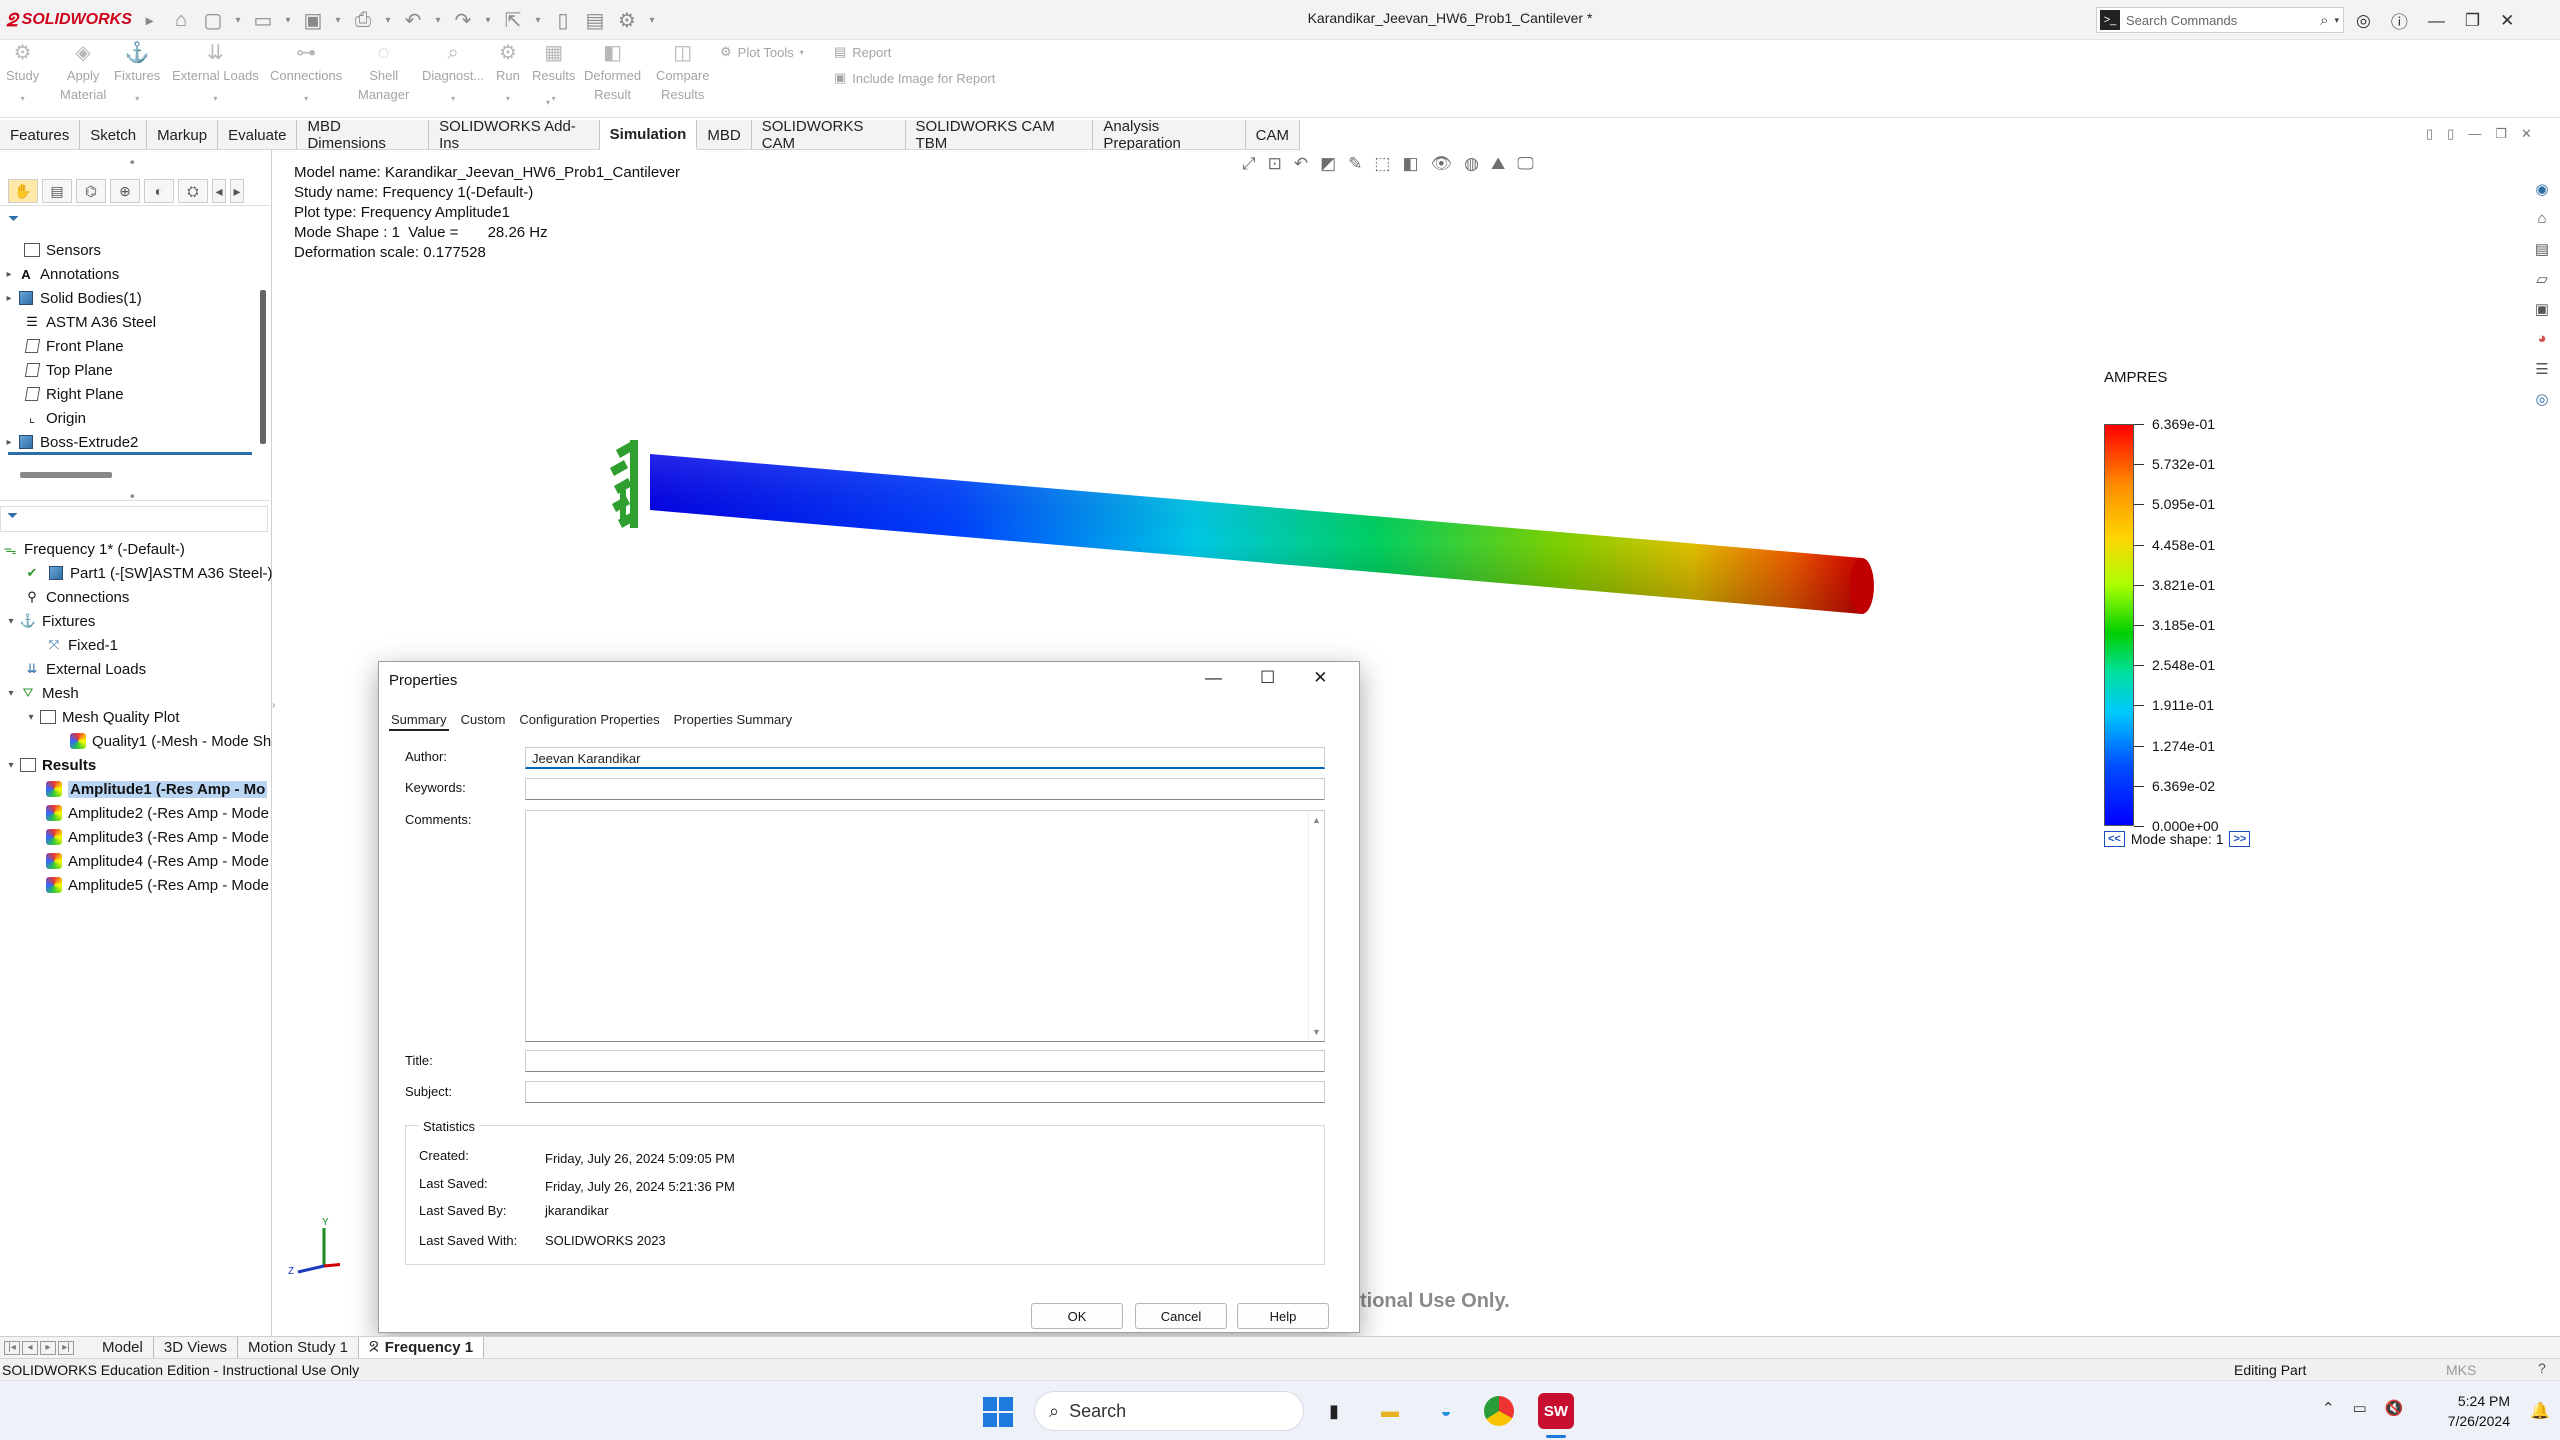  Describe the element at coordinates (134, 519) in the screenshot. I see `simulation-tree-filter: ⏷` at that location.